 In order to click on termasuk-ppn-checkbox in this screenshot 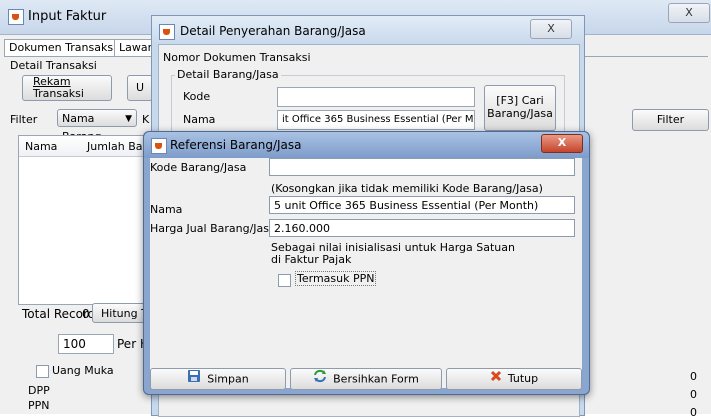, I will do `click(284, 280)`.